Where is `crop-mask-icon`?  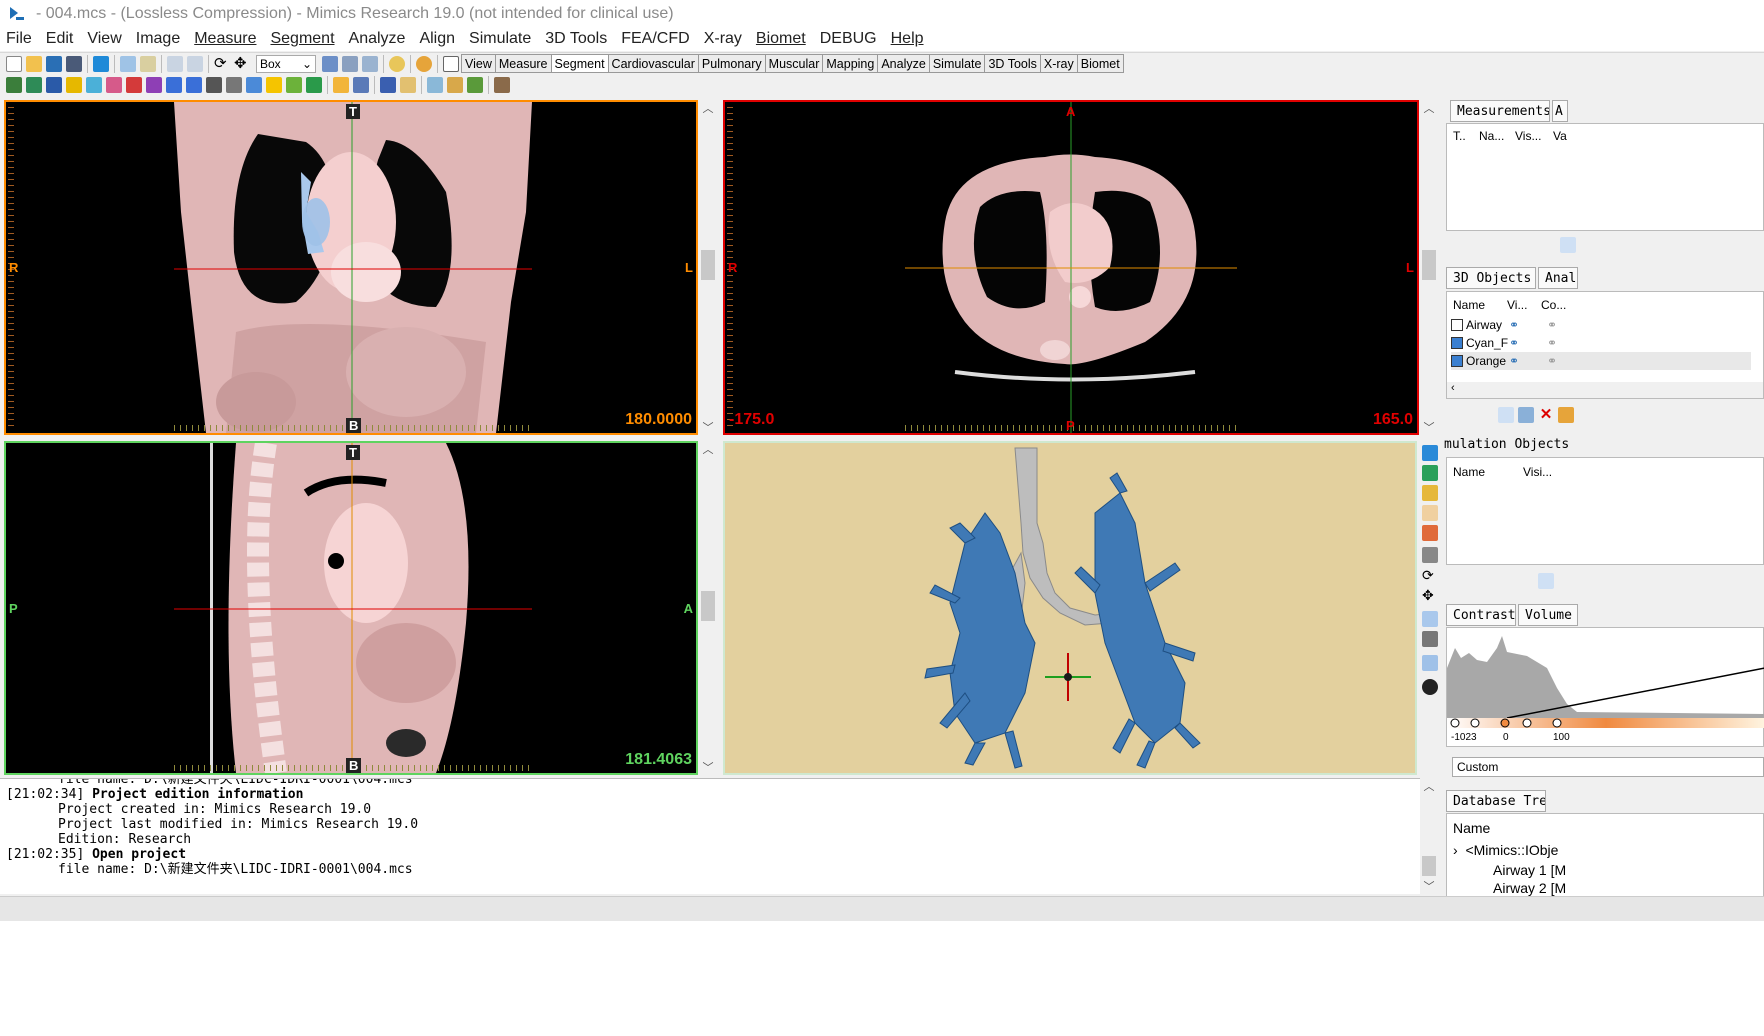
crop-mask-icon is located at coordinates (54, 85).